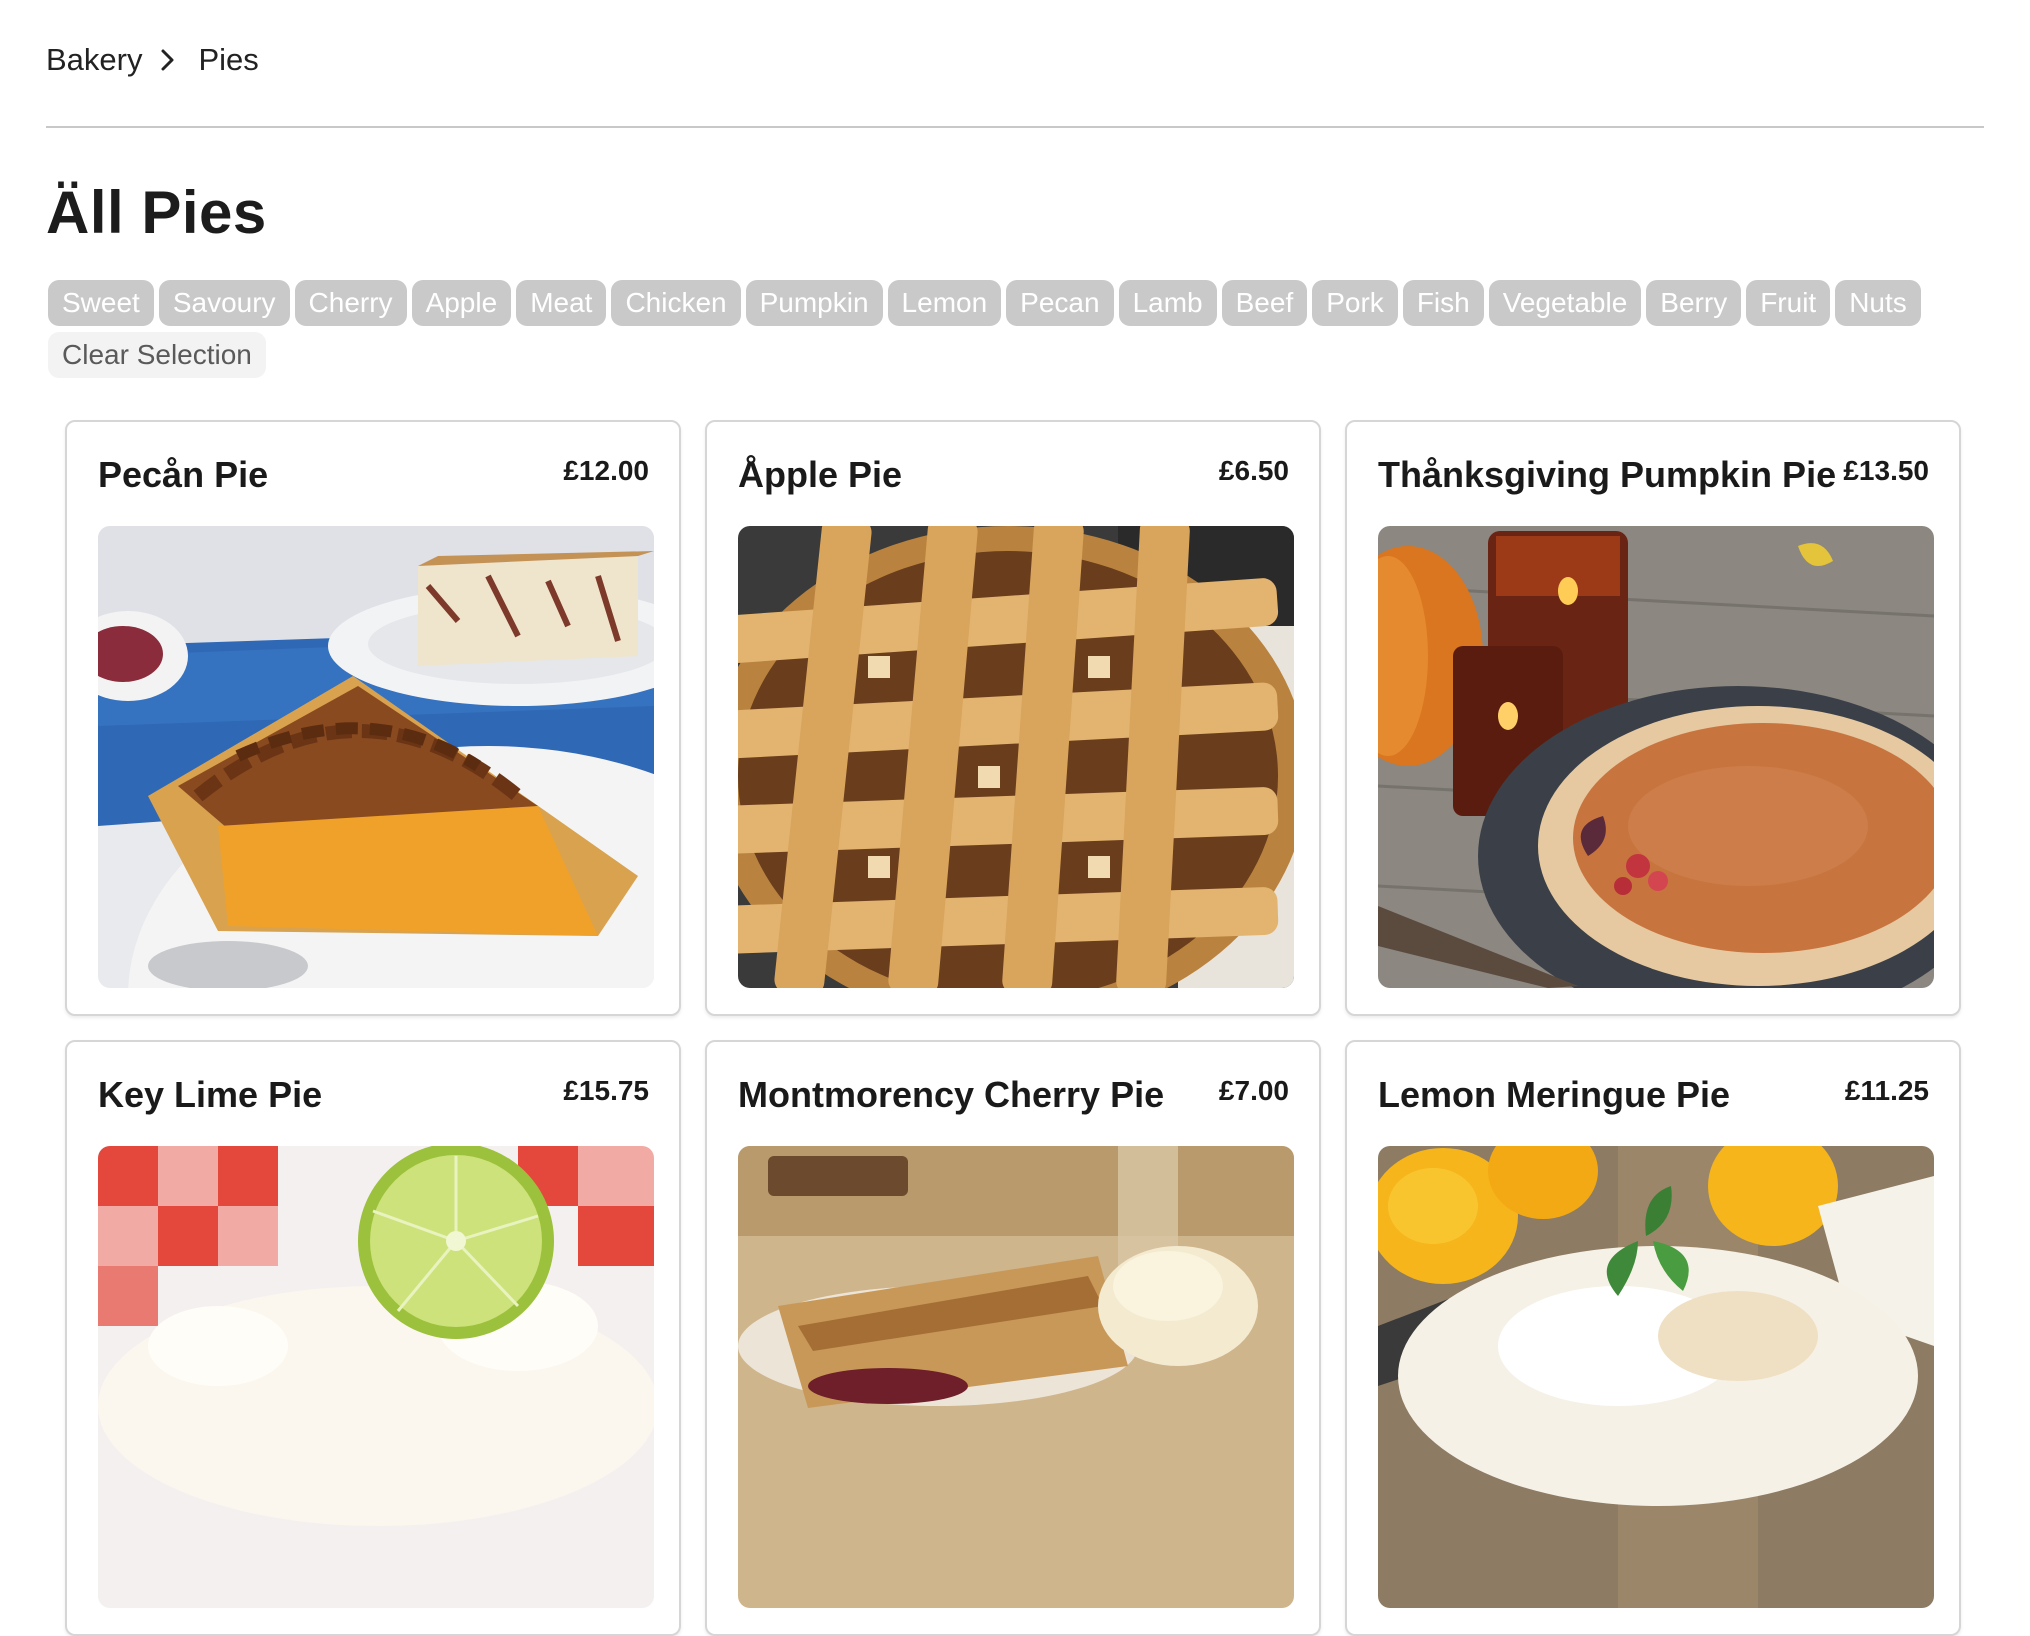  What do you see at coordinates (156, 212) in the screenshot?
I see `page-title: Äll Pies` at bounding box center [156, 212].